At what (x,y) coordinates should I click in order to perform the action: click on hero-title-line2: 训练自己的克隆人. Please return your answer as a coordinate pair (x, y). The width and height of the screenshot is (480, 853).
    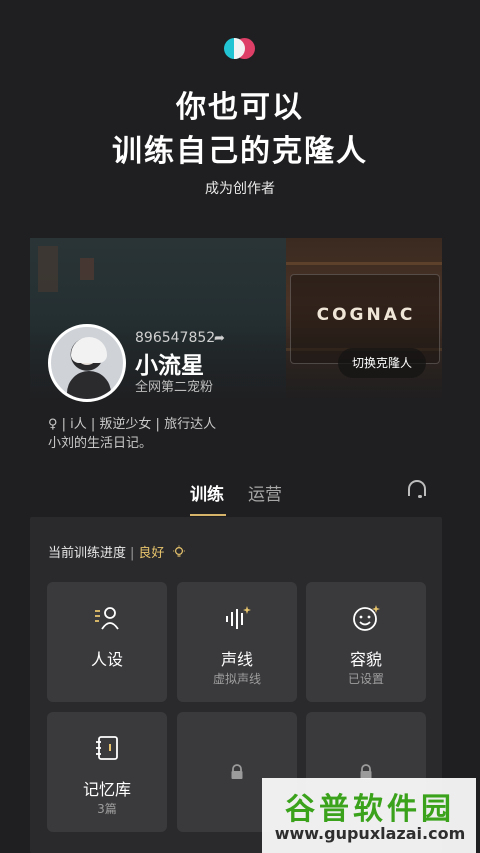
    Looking at the image, I should click on (240, 151).